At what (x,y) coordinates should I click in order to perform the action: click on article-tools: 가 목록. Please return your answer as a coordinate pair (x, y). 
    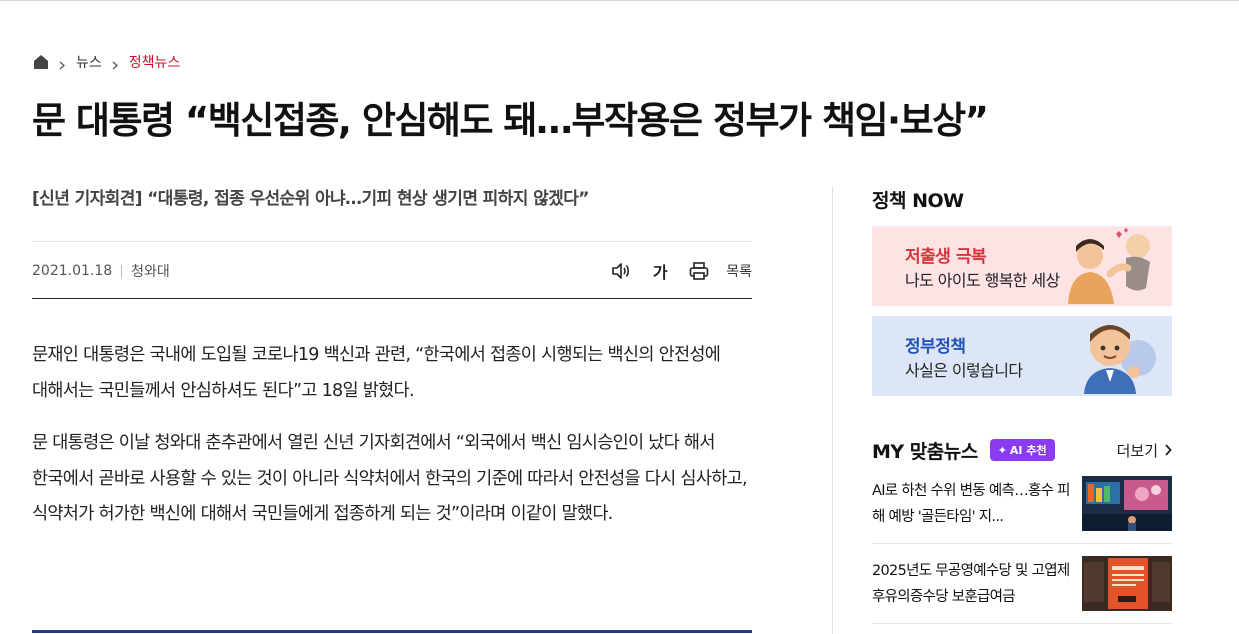
    Looking at the image, I should click on (672, 271).